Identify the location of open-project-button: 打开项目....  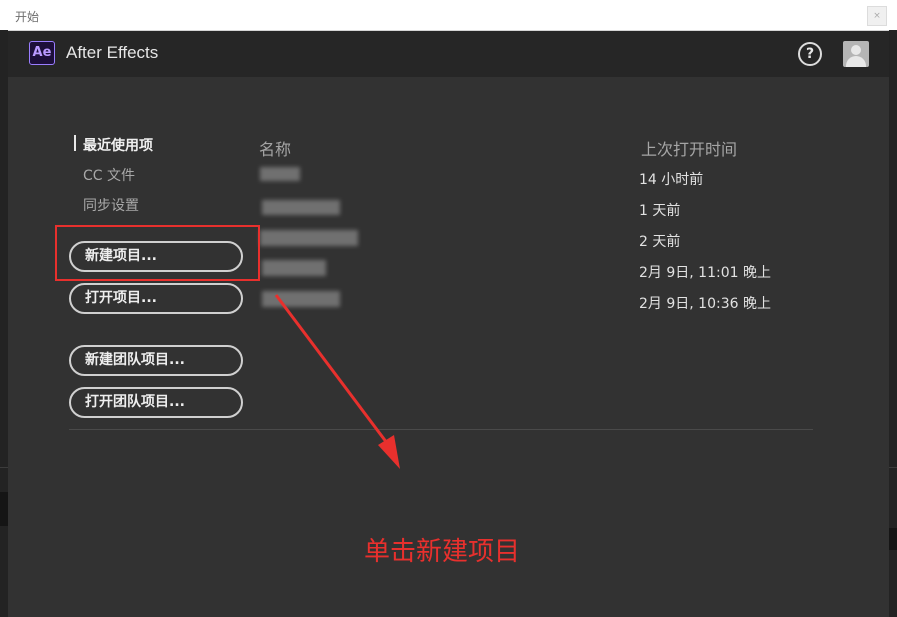
(156, 298).